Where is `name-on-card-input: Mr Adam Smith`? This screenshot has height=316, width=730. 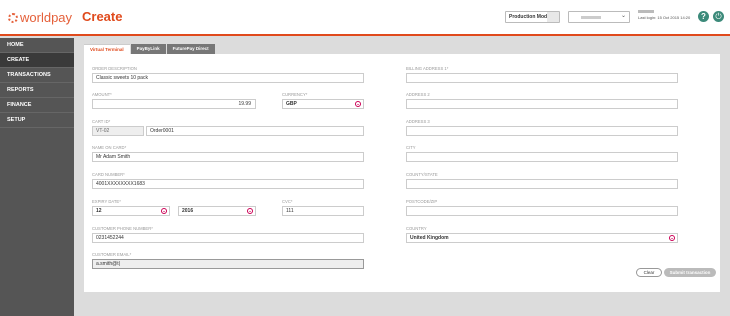
name-on-card-input: Mr Adam Smith is located at coordinates (228, 157).